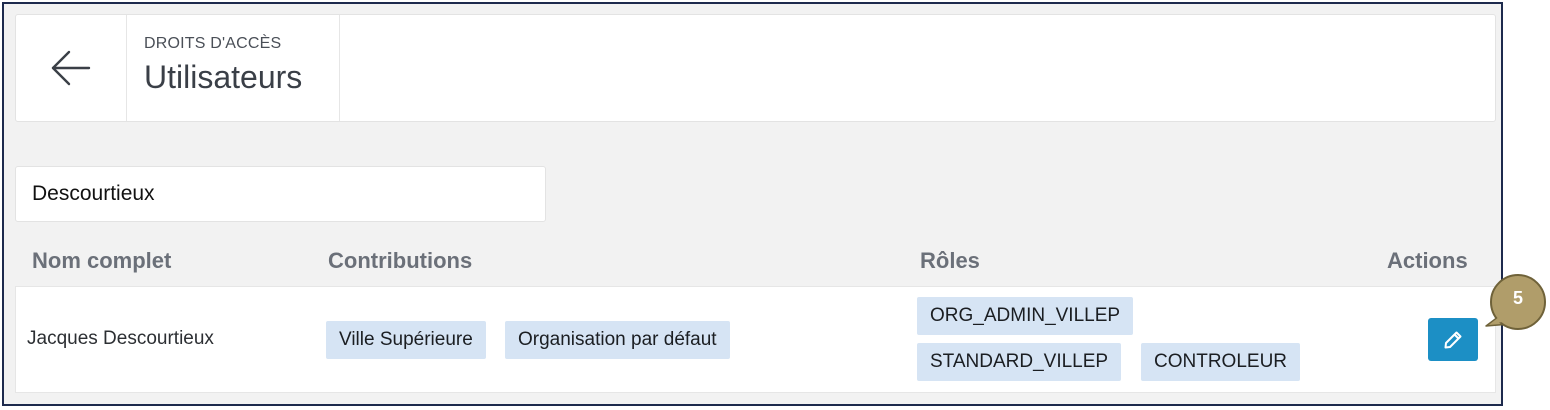 Image resolution: width=1550 pixels, height=410 pixels. I want to click on column-header-actions: Actions, so click(1427, 260).